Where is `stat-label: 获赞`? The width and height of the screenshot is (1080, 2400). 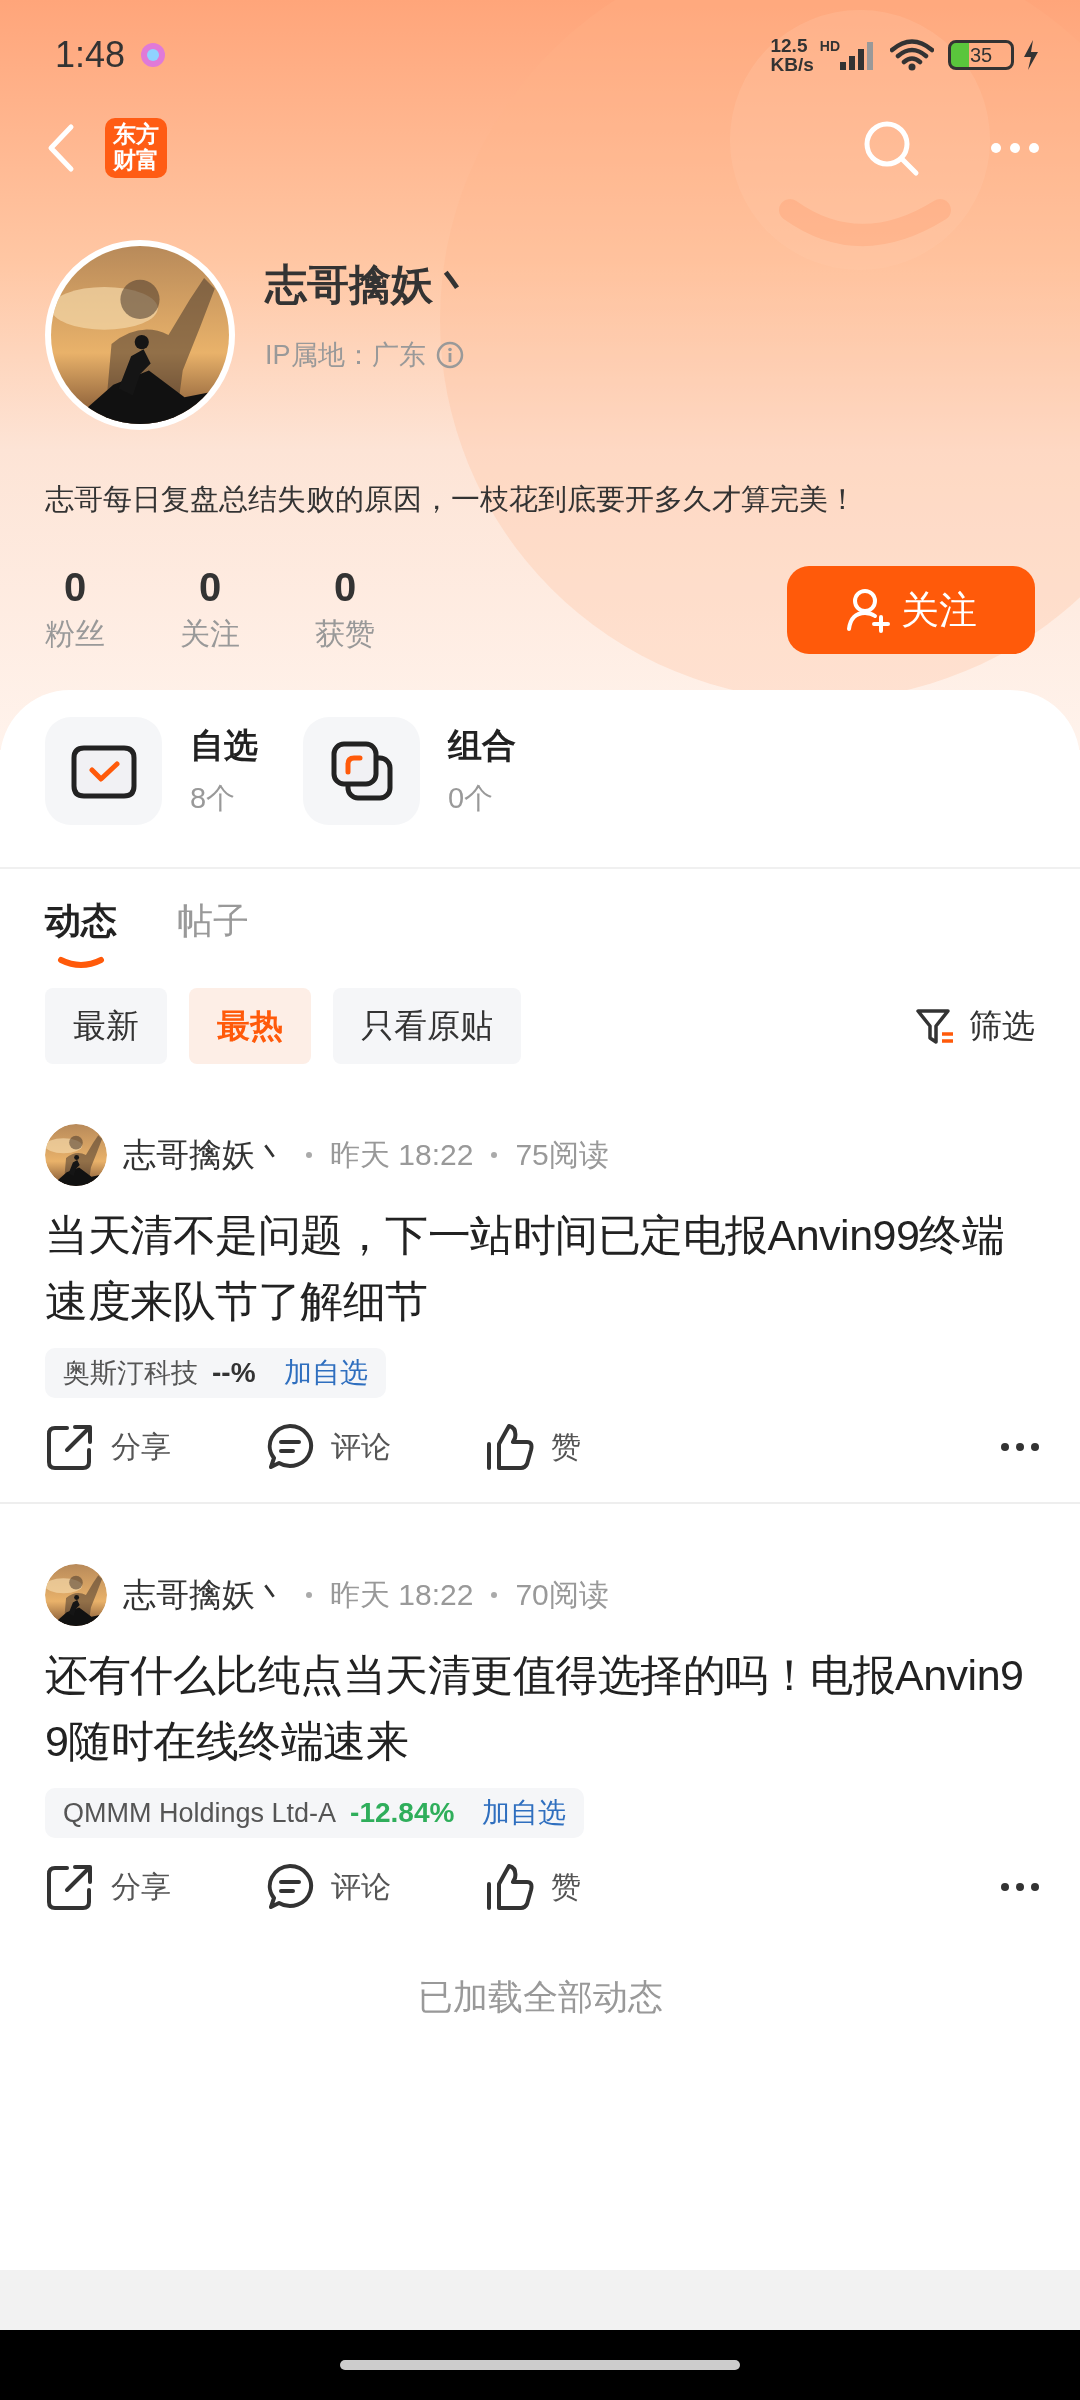
stat-label: 获赞 is located at coordinates (345, 634).